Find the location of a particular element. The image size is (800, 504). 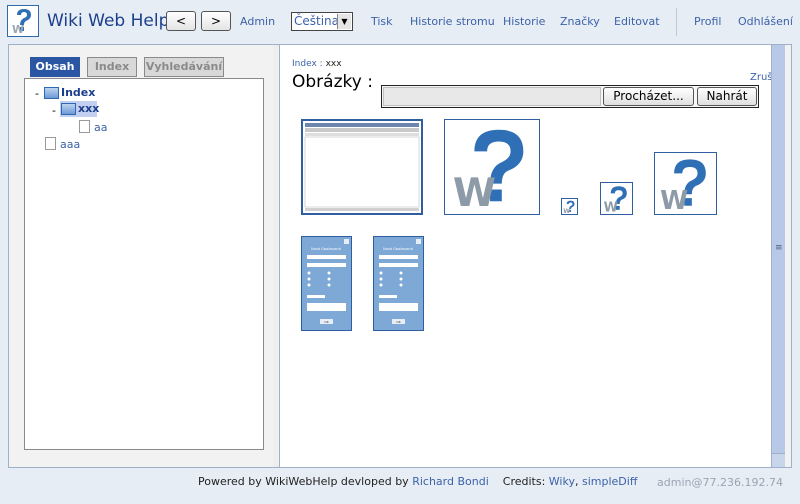

credit-link-simplediff: simpleDiff is located at coordinates (609, 481).